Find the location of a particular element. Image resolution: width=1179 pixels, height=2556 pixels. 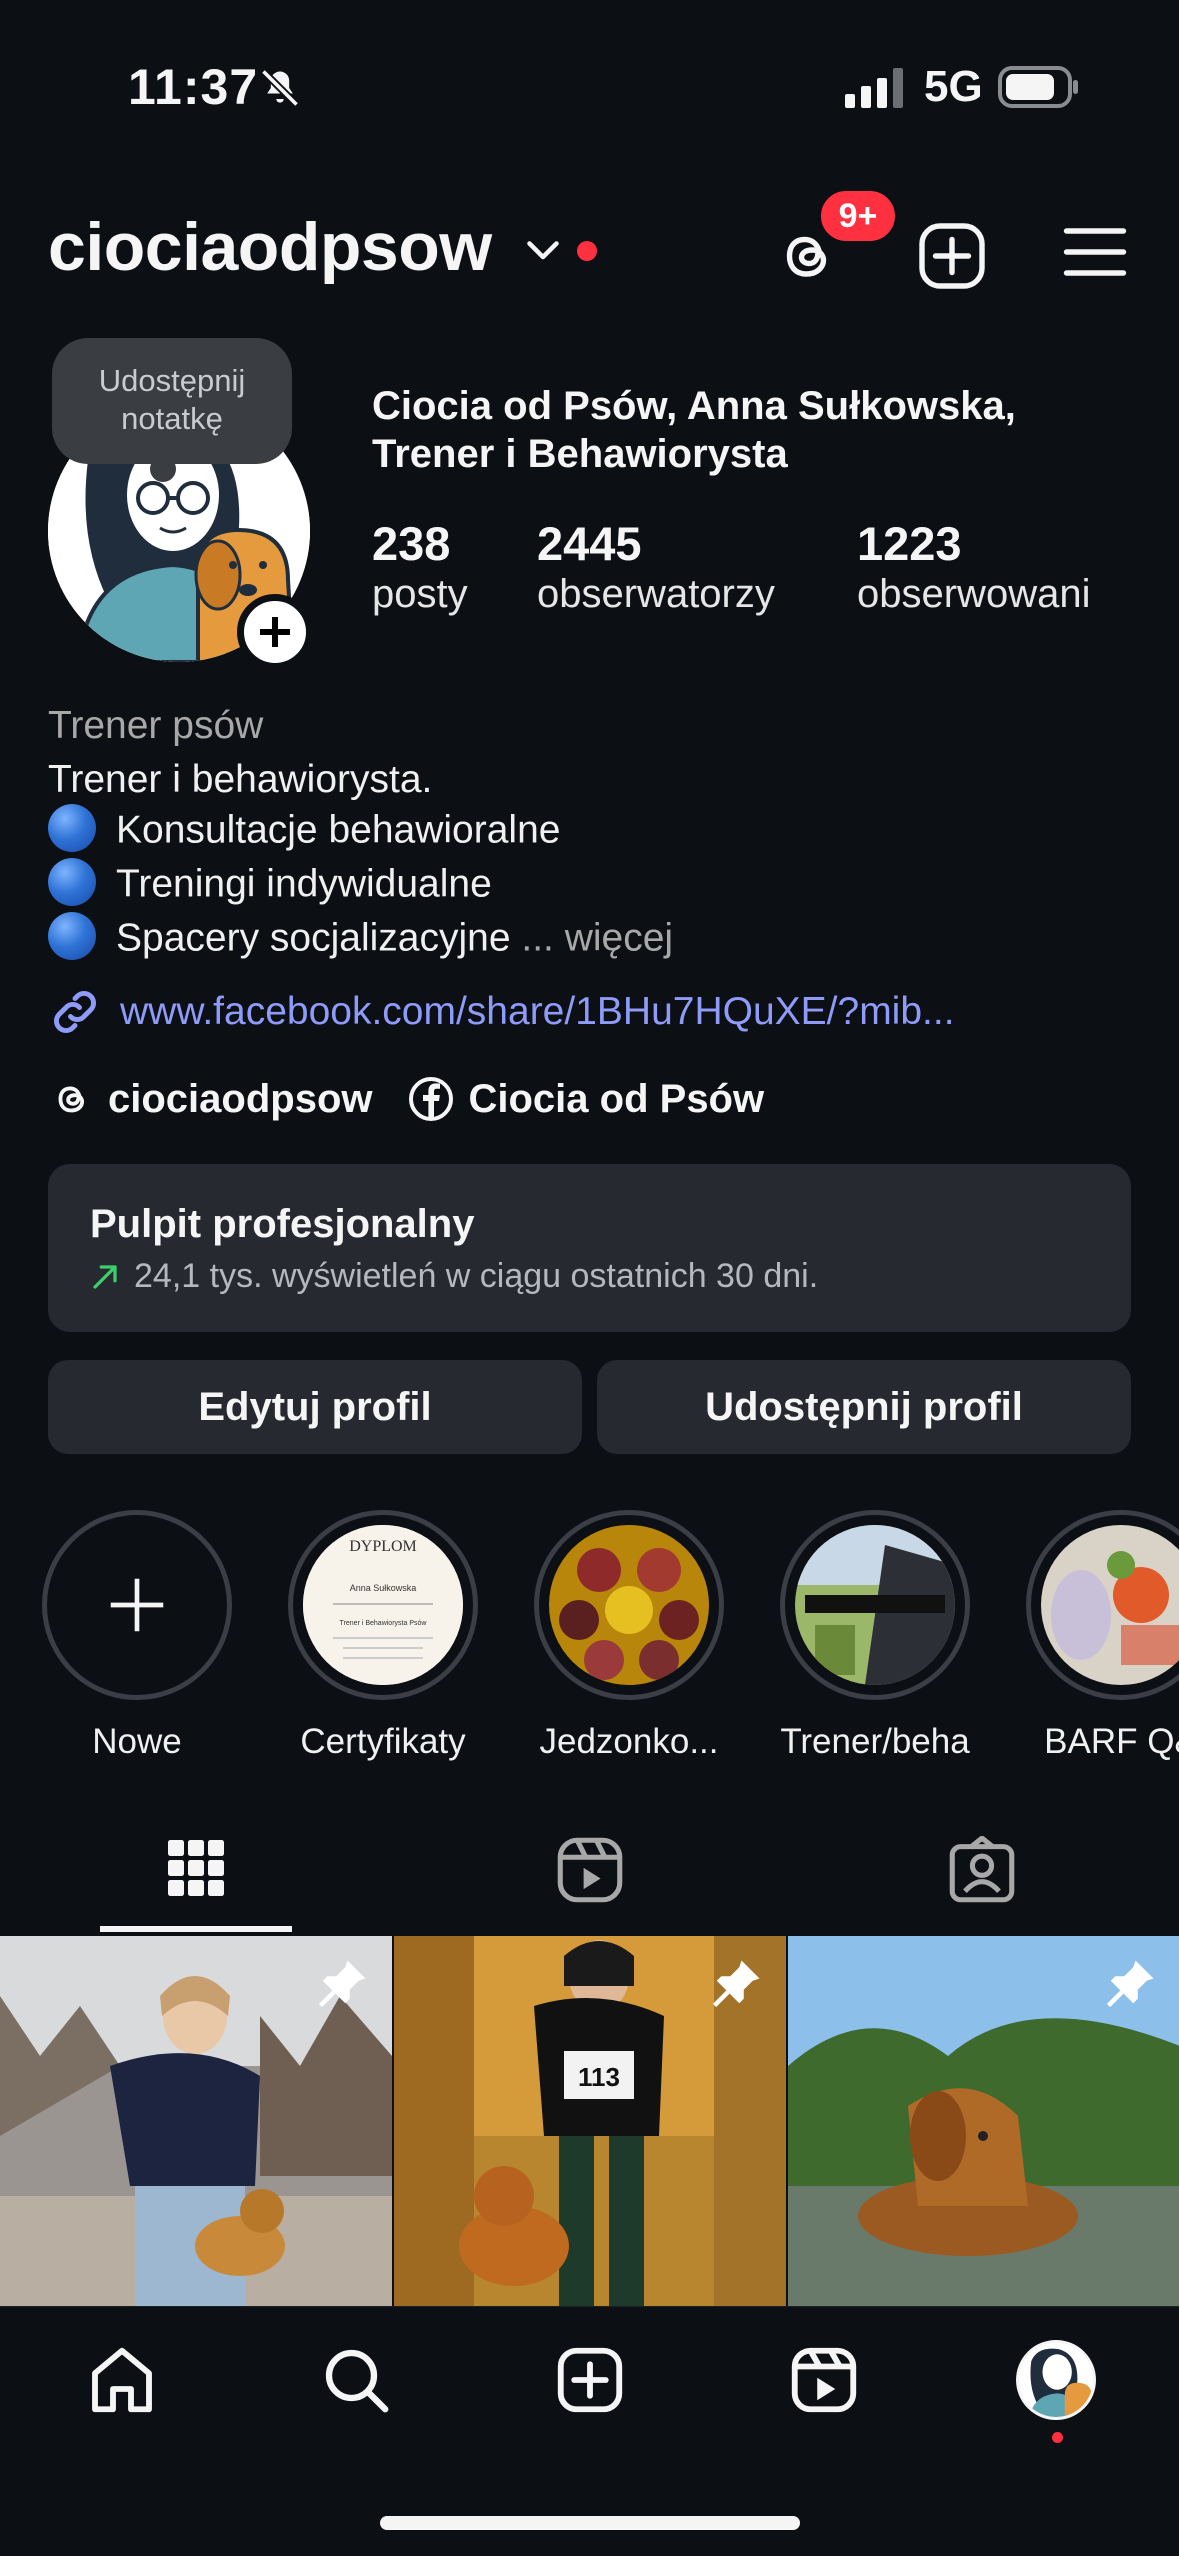

threads-handle: ciociaodpsow is located at coordinates (240, 1099).